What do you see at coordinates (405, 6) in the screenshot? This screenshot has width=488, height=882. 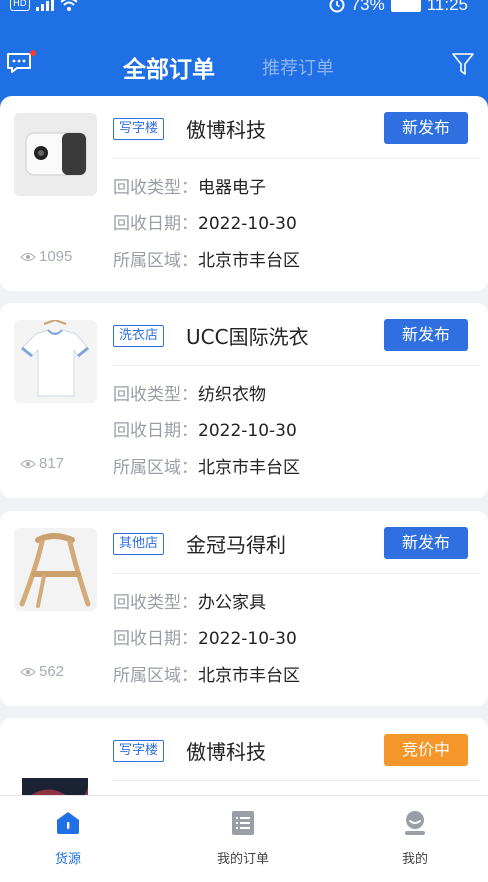 I see `battery-icon` at bounding box center [405, 6].